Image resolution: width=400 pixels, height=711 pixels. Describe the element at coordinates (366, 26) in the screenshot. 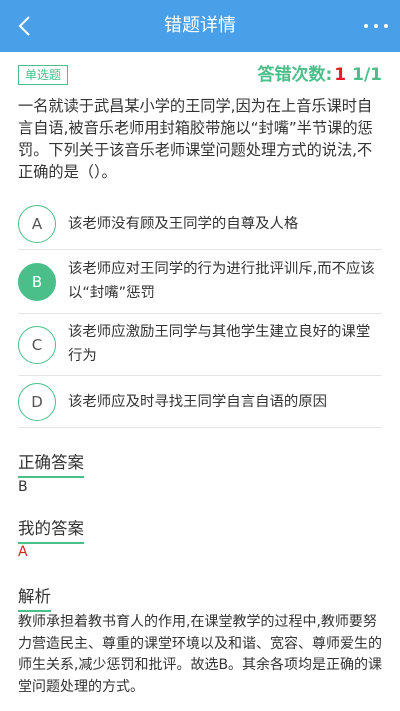

I see `more-horizontal-icon` at that location.